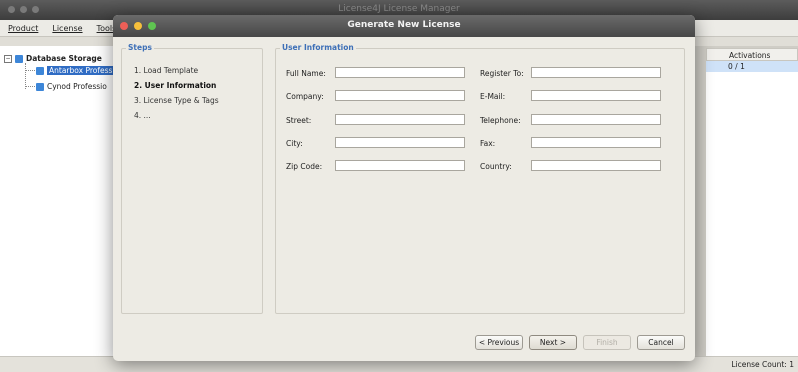 This screenshot has width=798, height=372. Describe the element at coordinates (488, 143) in the screenshot. I see `fax-label: Fax:` at that location.